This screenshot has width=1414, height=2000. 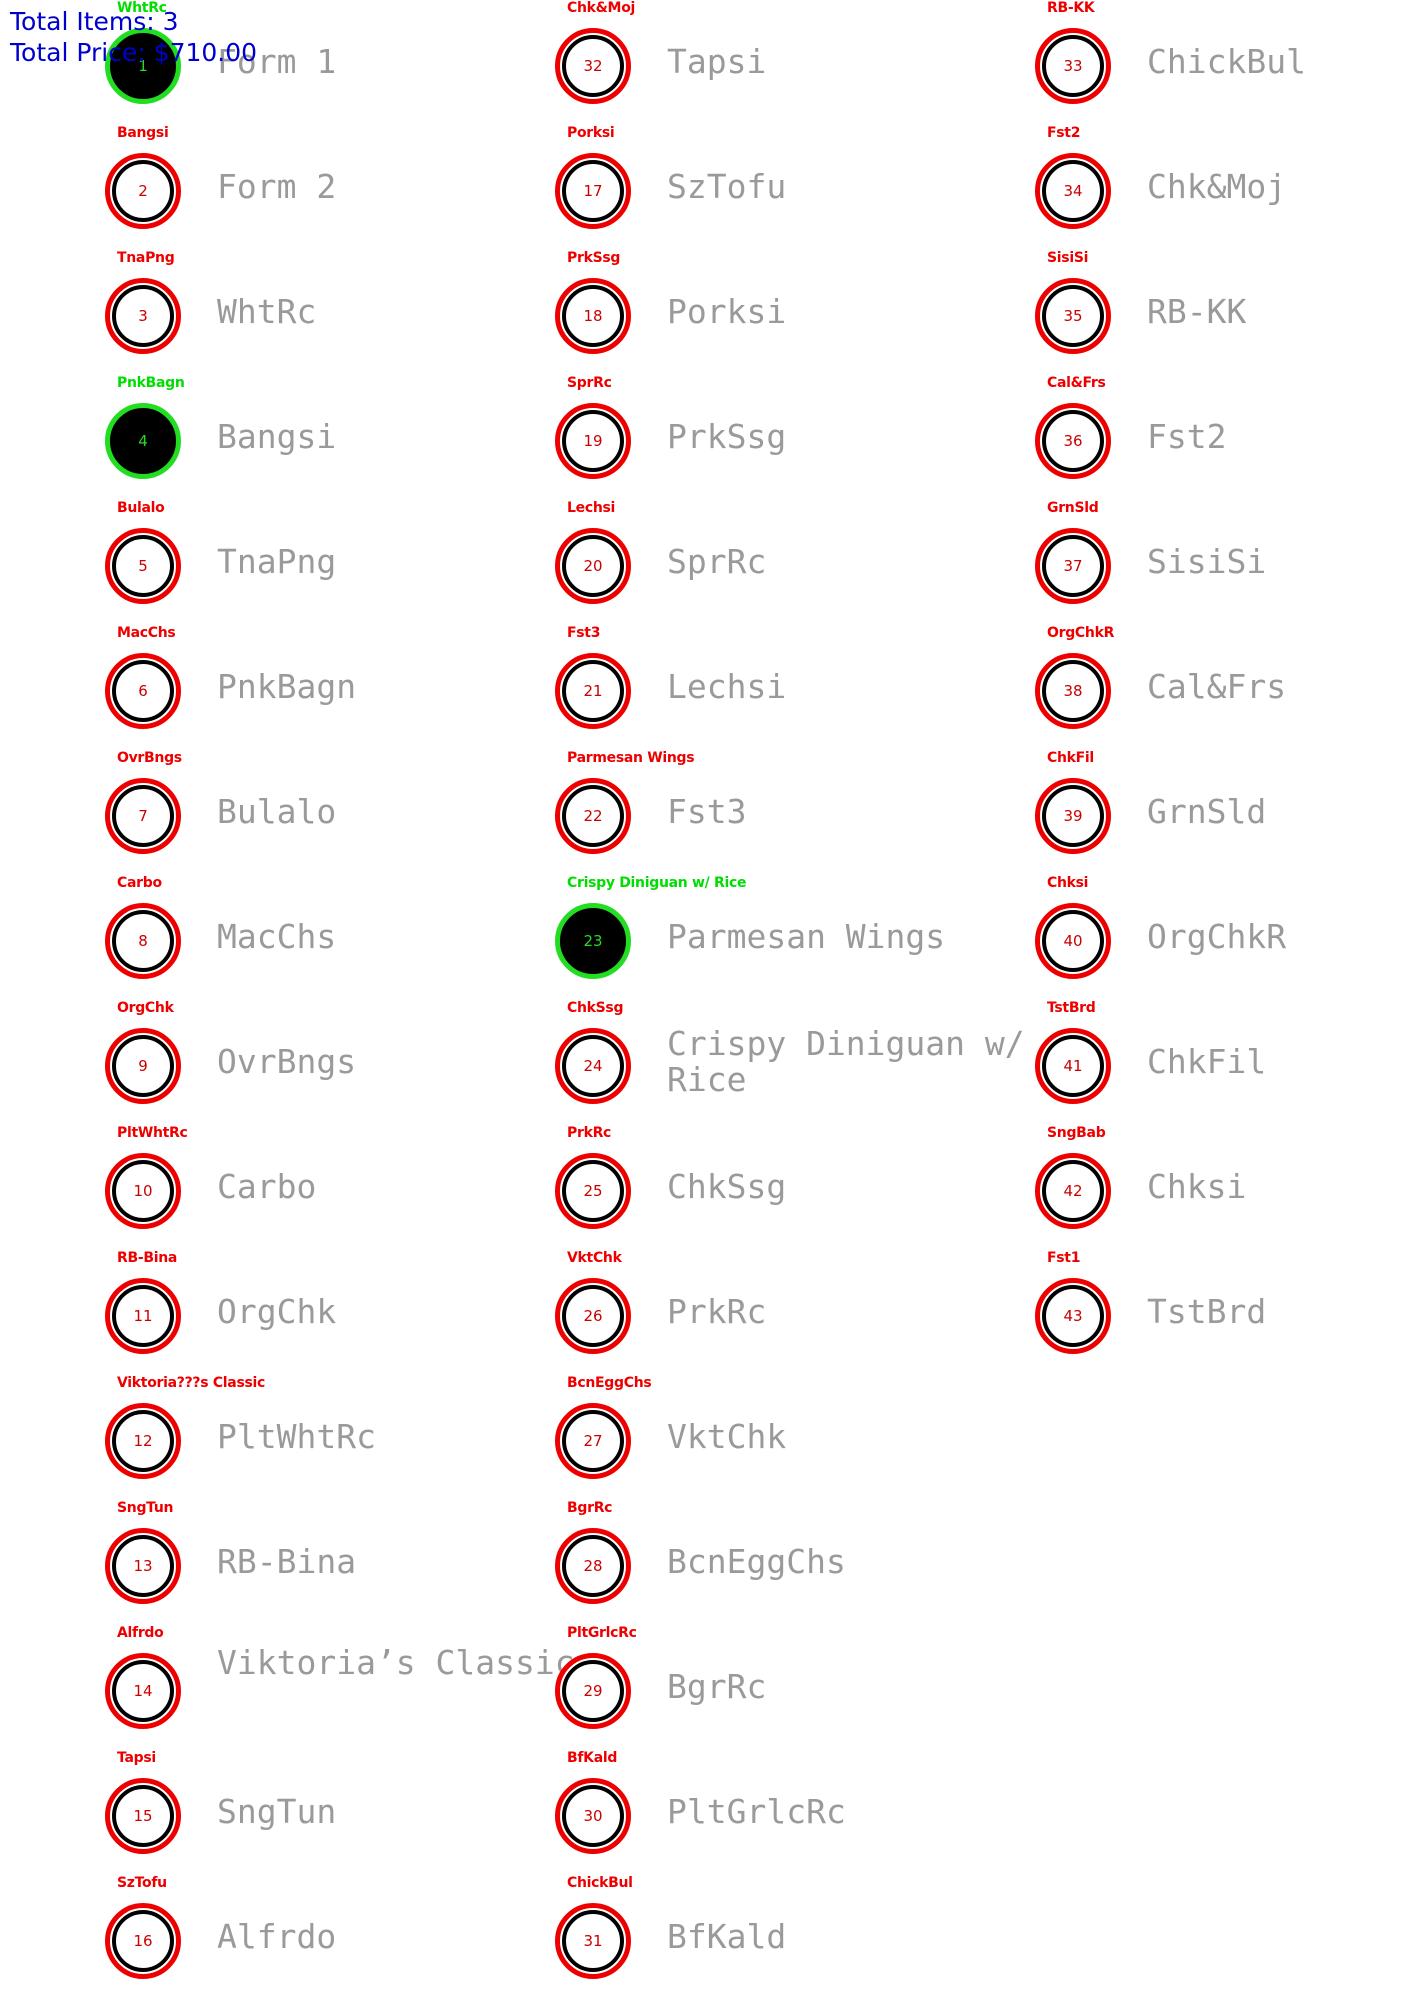 What do you see at coordinates (1081, 633) in the screenshot?
I see `item-tag-label: OrgChkR` at bounding box center [1081, 633].